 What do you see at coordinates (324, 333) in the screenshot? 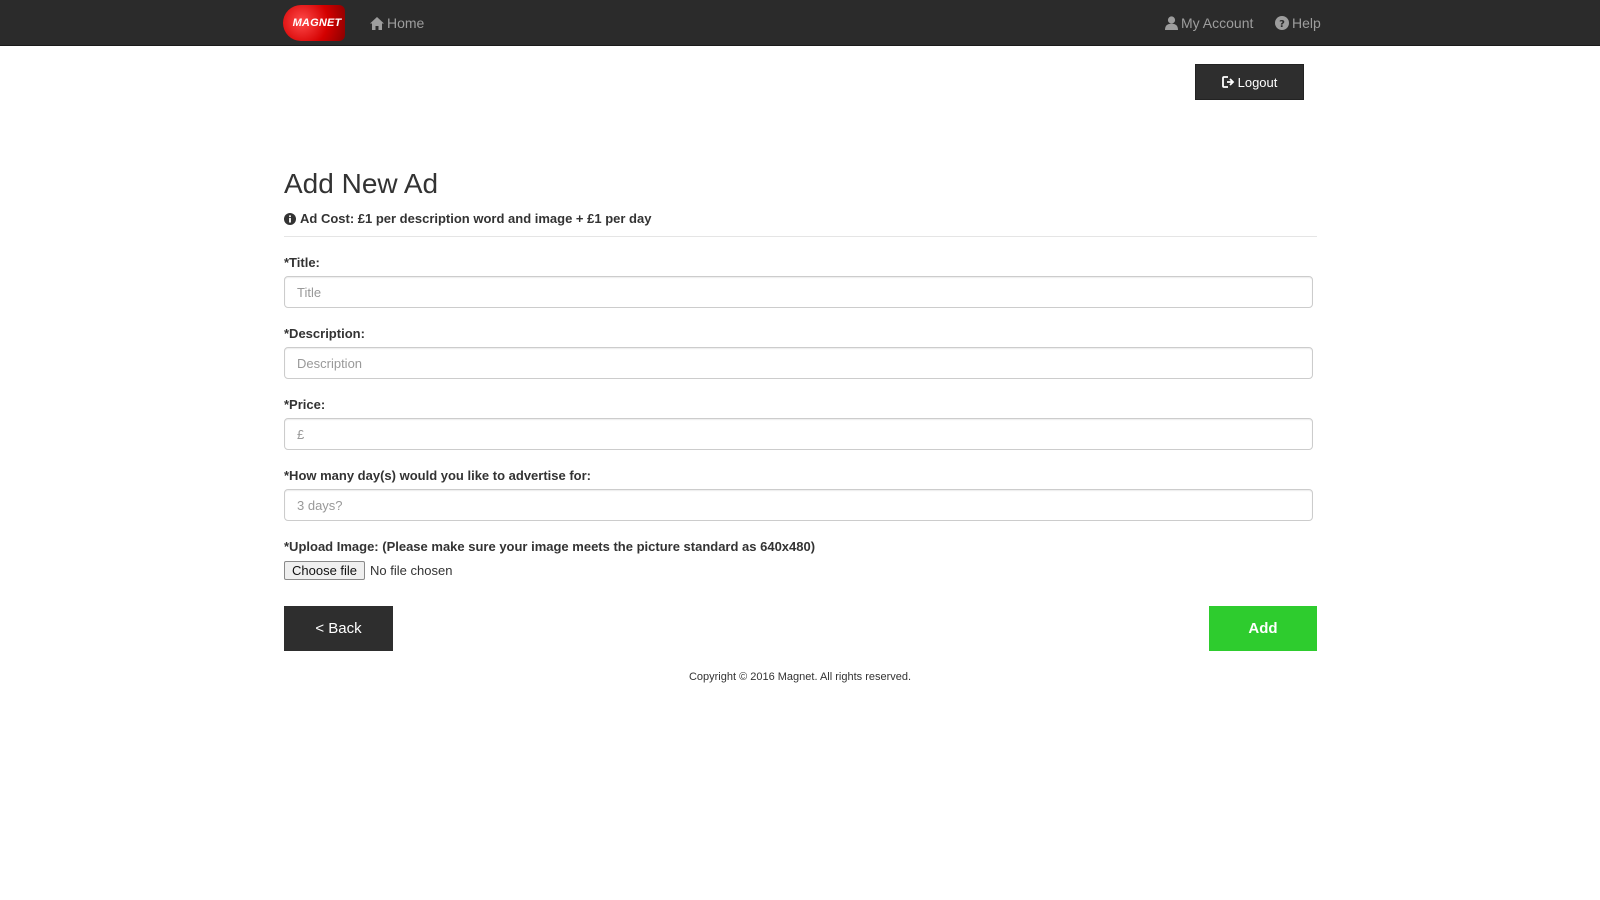
I see `description-label: *Description:` at bounding box center [324, 333].